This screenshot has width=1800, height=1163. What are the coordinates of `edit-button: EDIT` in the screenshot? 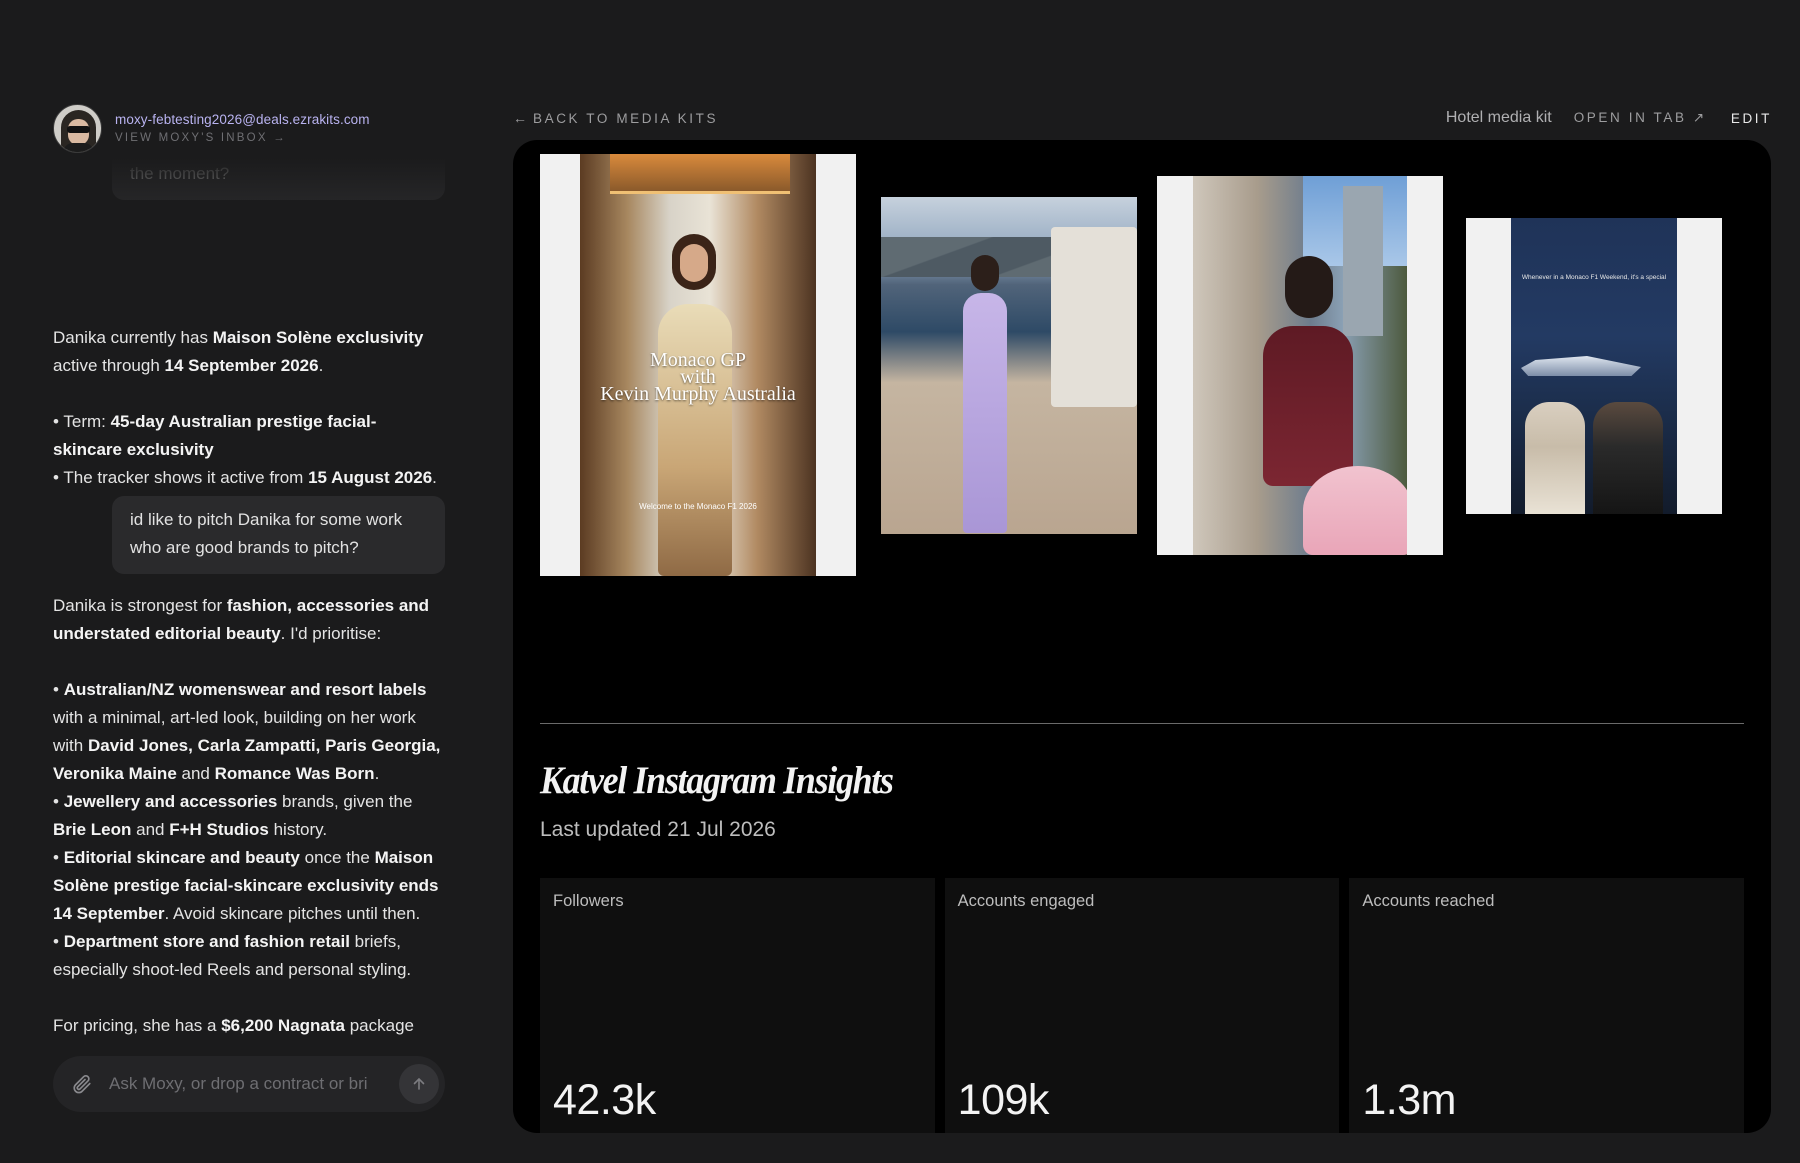 It's located at (1751, 118).